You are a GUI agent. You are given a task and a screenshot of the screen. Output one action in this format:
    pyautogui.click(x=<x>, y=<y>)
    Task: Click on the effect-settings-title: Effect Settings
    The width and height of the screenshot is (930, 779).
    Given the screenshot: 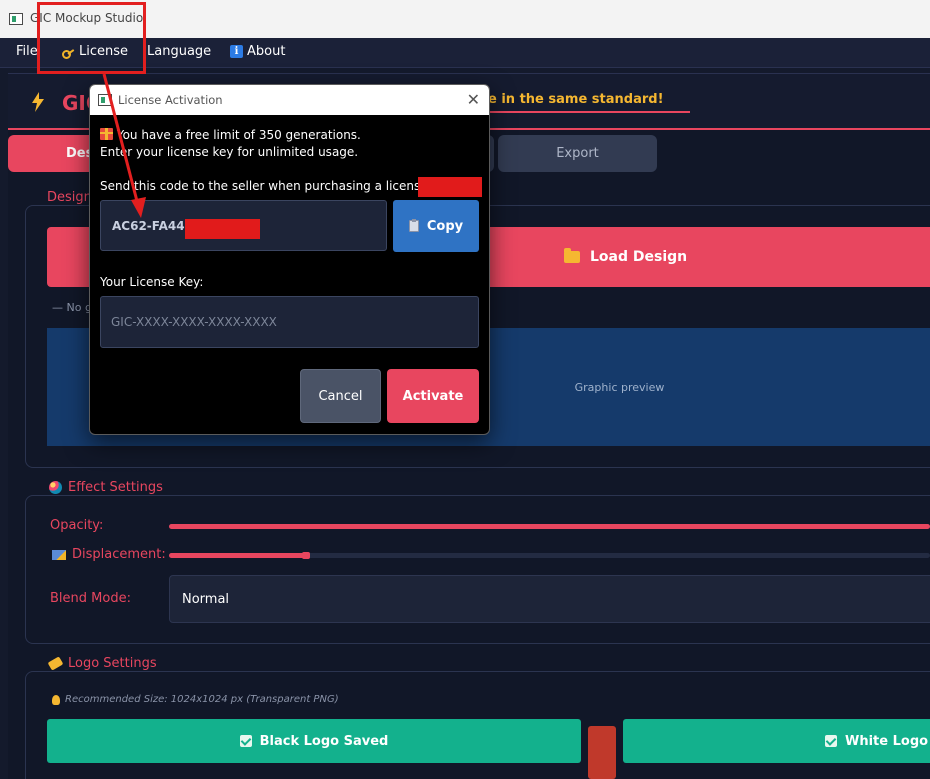 What is the action you would take?
    pyautogui.click(x=106, y=487)
    